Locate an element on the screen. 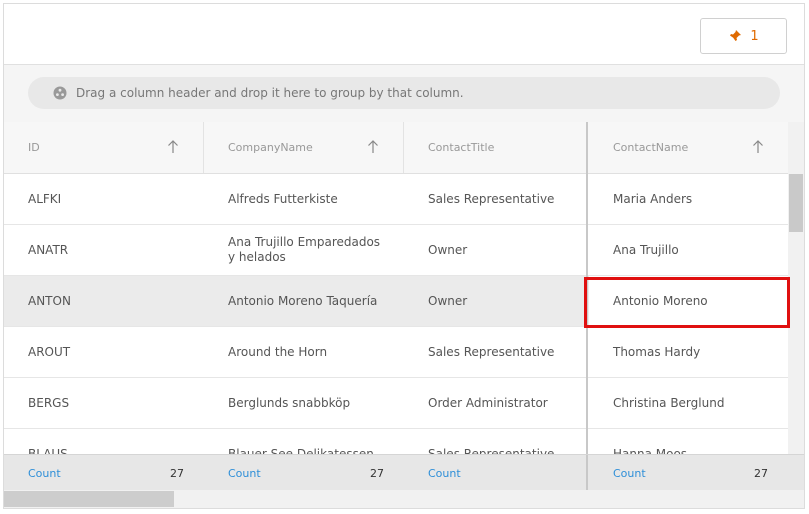 The width and height of the screenshot is (809, 514). cell-id: ANTON is located at coordinates (104, 301).